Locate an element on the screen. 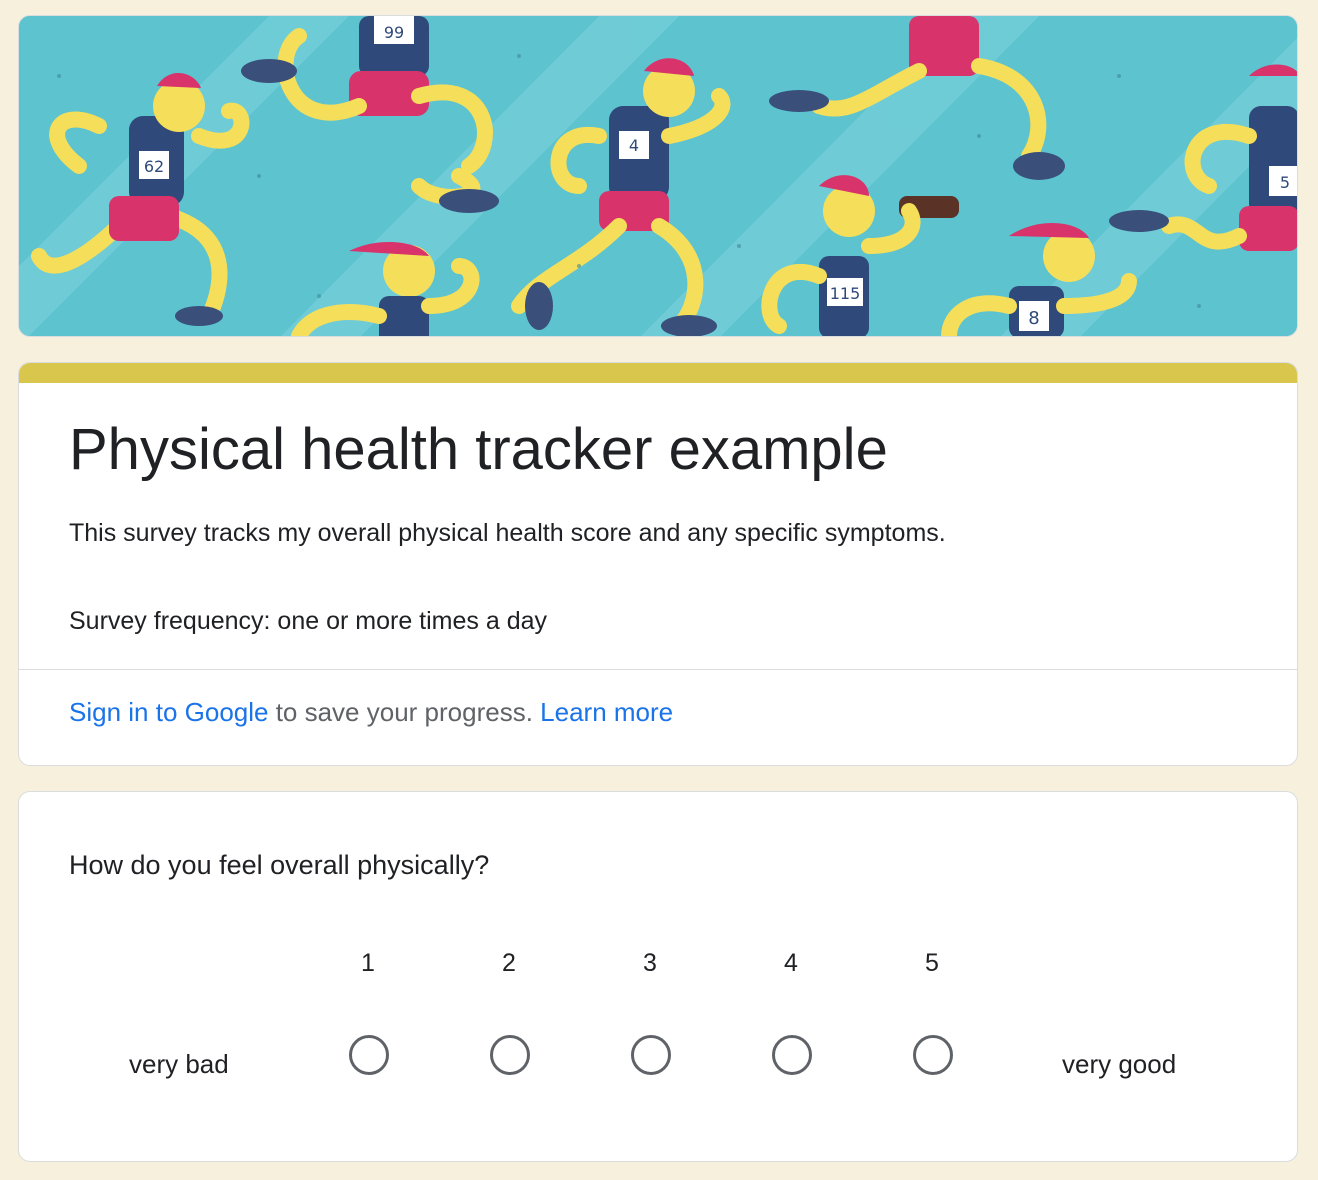  learn-more-link: Learn more is located at coordinates (606, 712).